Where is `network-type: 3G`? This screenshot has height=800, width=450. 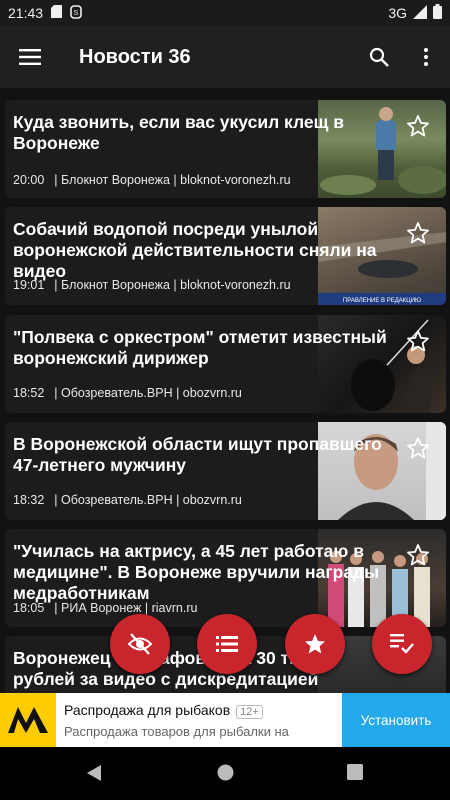
network-type: 3G is located at coordinates (397, 13).